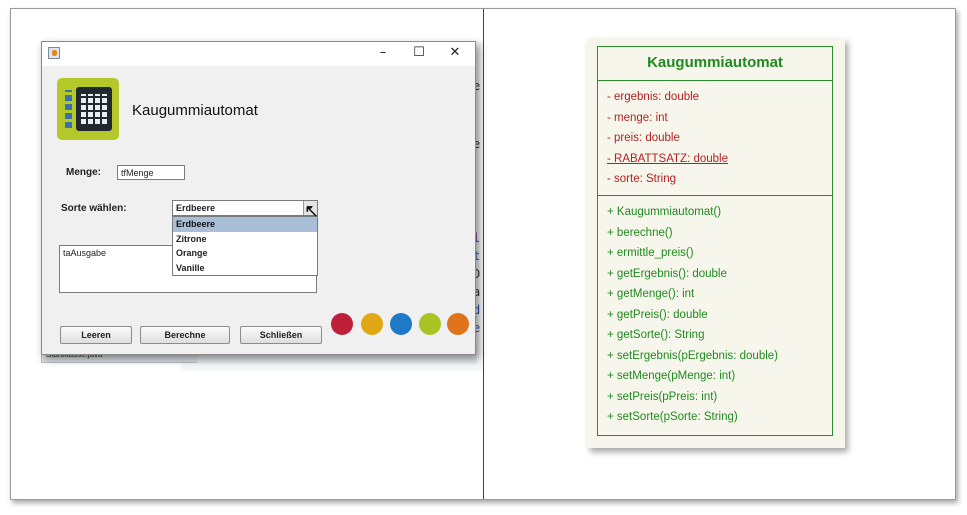 Image resolution: width=967 pixels, height=515 pixels. I want to click on combo-selected-value: Erdbeere, so click(196, 208).